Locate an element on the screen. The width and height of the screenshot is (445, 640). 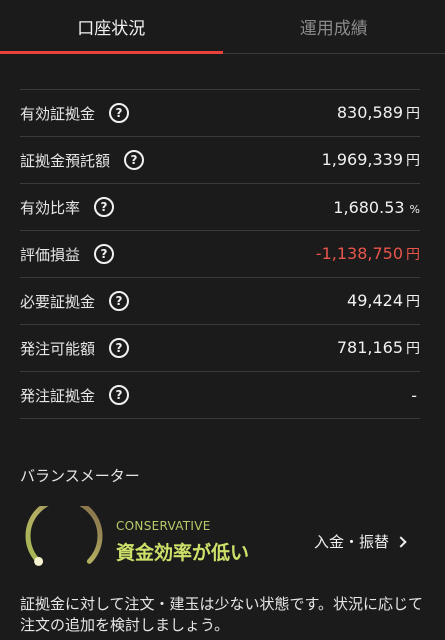
row-order-margin: 発注証拠金 ? - is located at coordinates (220, 395).